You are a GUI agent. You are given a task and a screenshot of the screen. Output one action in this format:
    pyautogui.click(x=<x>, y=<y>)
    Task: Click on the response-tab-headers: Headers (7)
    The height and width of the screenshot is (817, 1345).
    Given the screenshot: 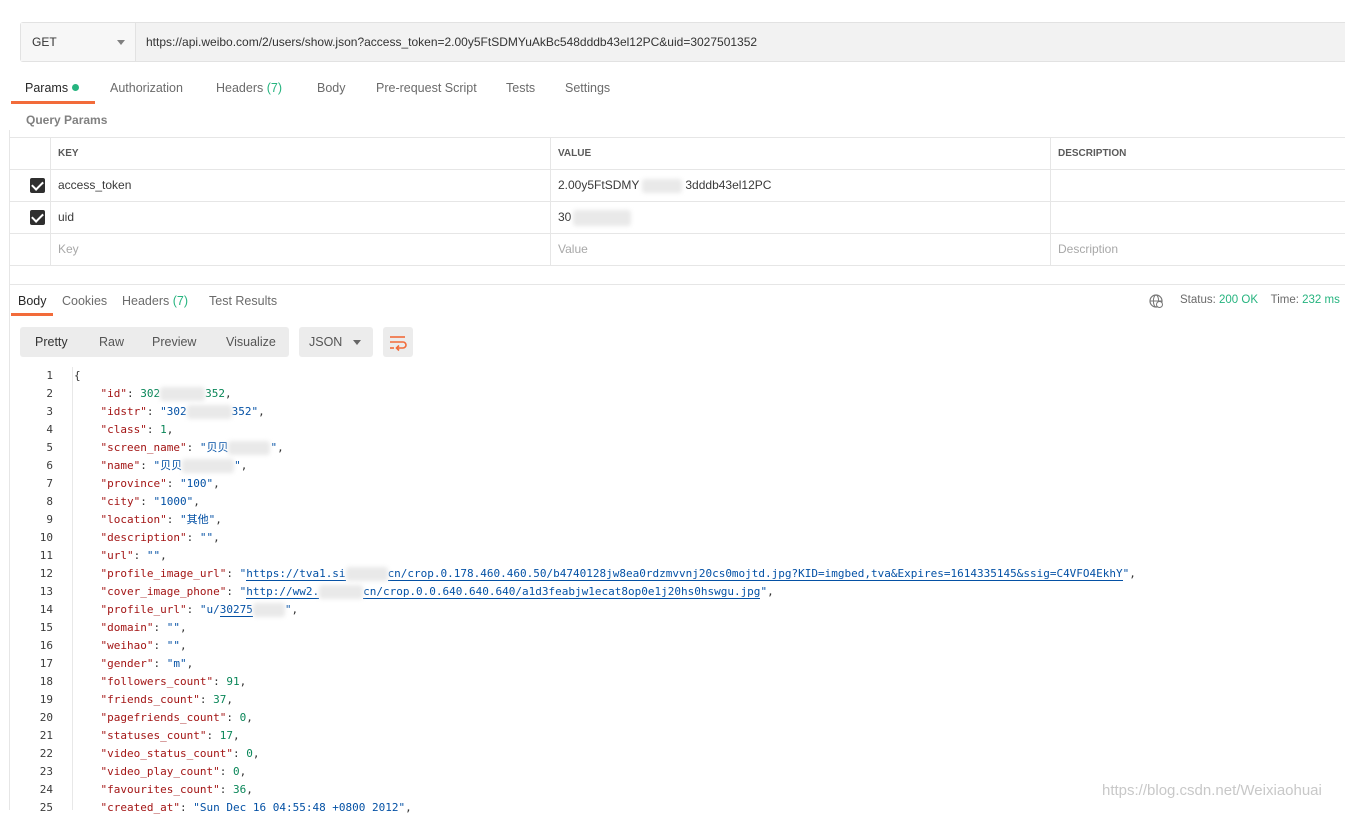 What is the action you would take?
    pyautogui.click(x=155, y=303)
    